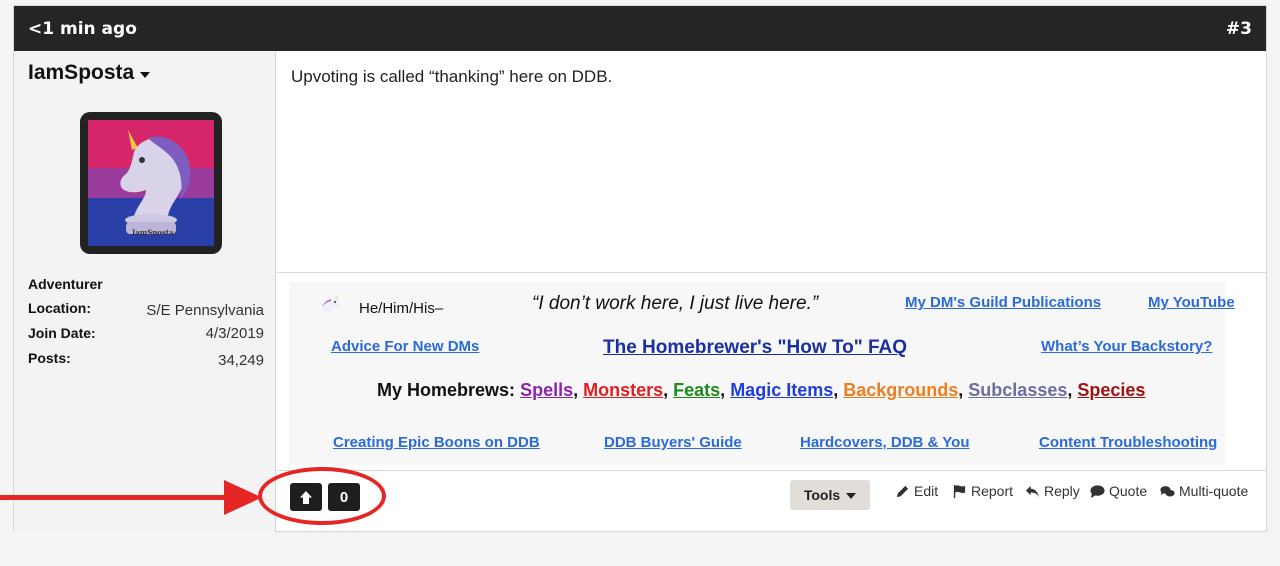  What do you see at coordinates (446, 390) in the screenshot?
I see `homebrews-label: My Homebrews:` at bounding box center [446, 390].